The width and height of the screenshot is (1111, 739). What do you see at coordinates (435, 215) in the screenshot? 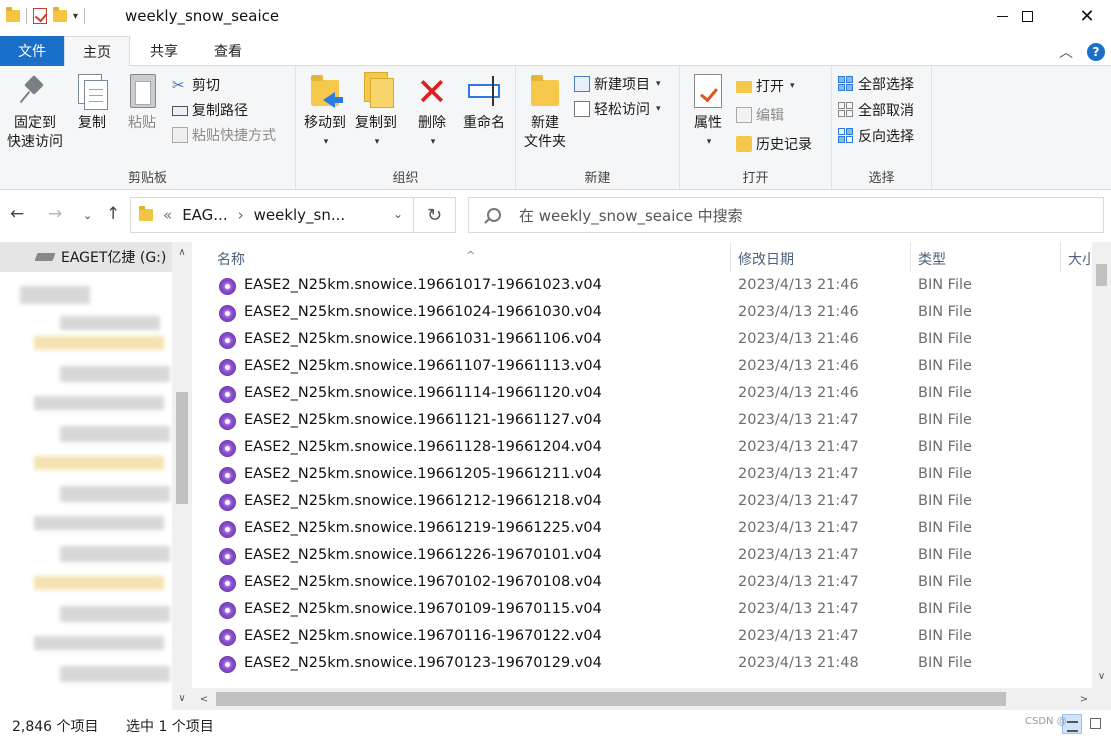
I see `refresh-button: ↻` at bounding box center [435, 215].